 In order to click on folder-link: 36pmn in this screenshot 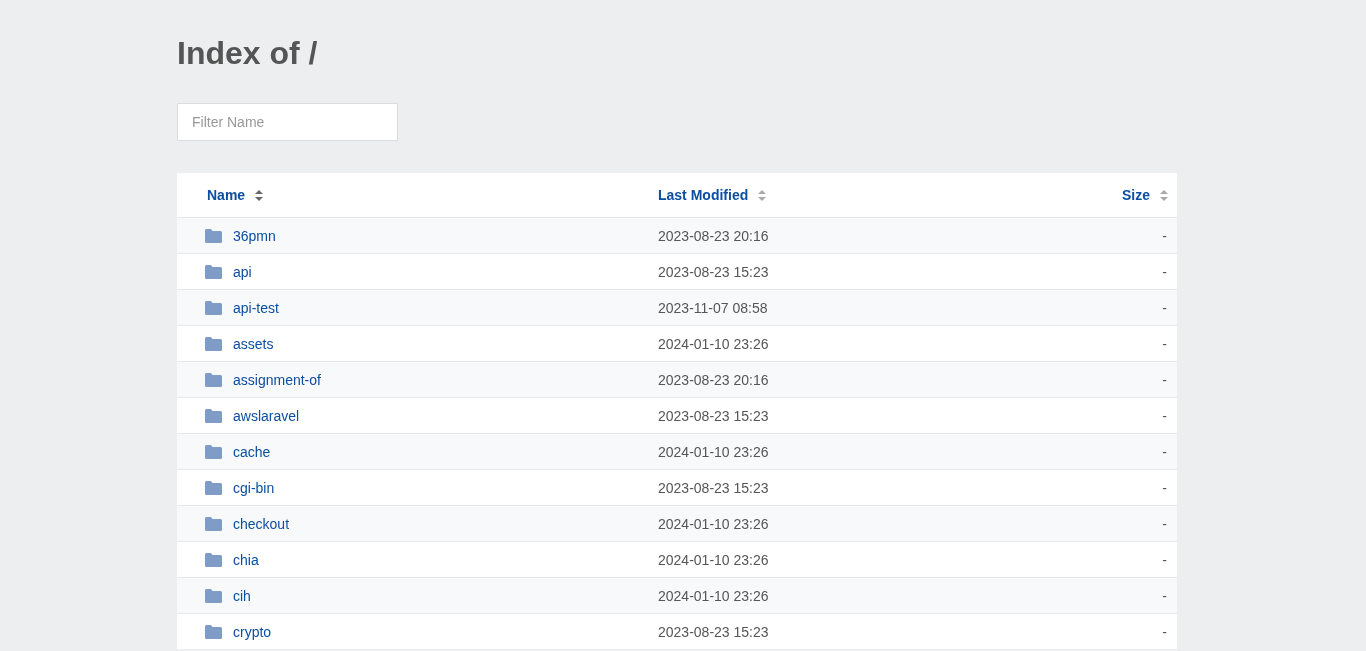, I will do `click(254, 235)`.